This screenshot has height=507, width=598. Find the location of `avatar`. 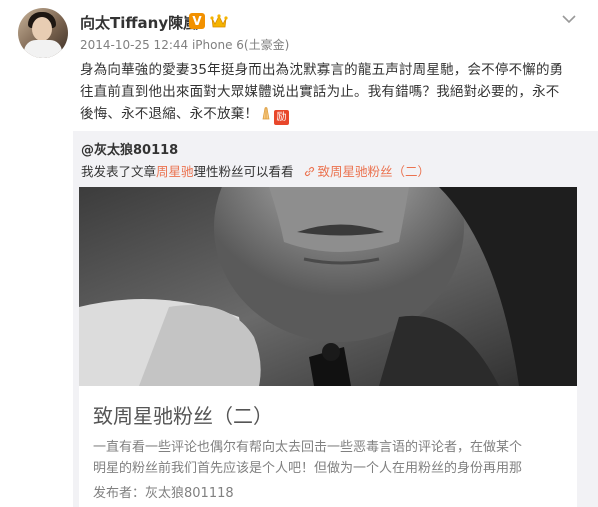

avatar is located at coordinates (43, 33).